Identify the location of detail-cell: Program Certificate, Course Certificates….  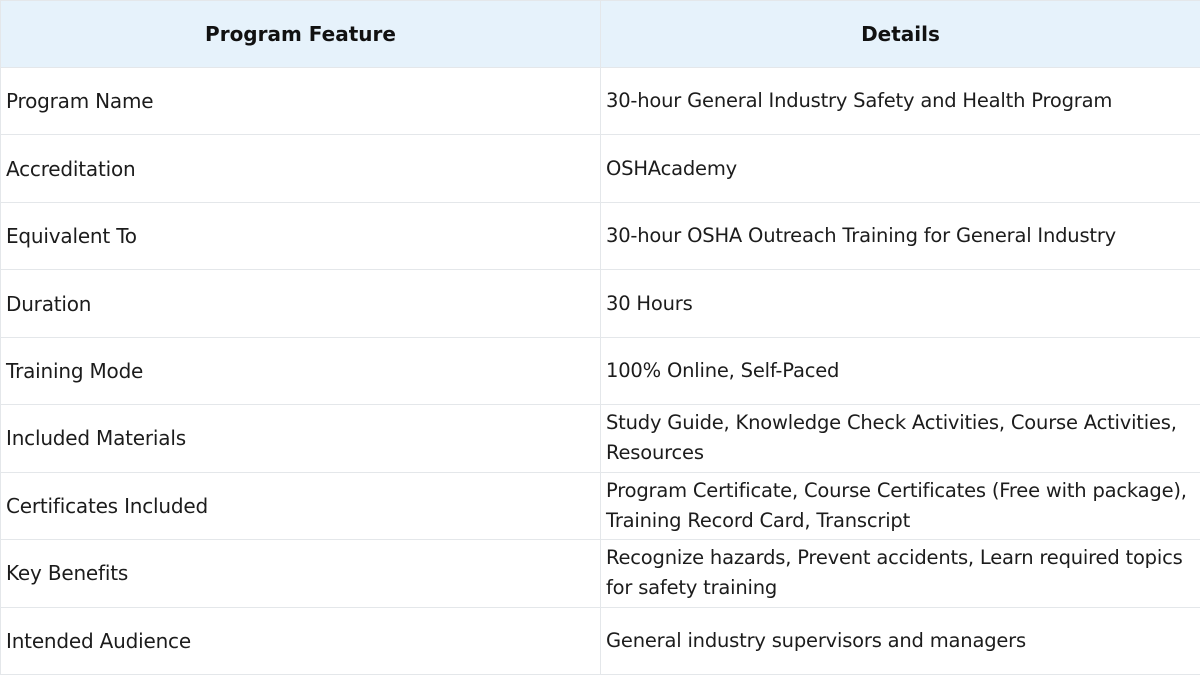
(900, 506).